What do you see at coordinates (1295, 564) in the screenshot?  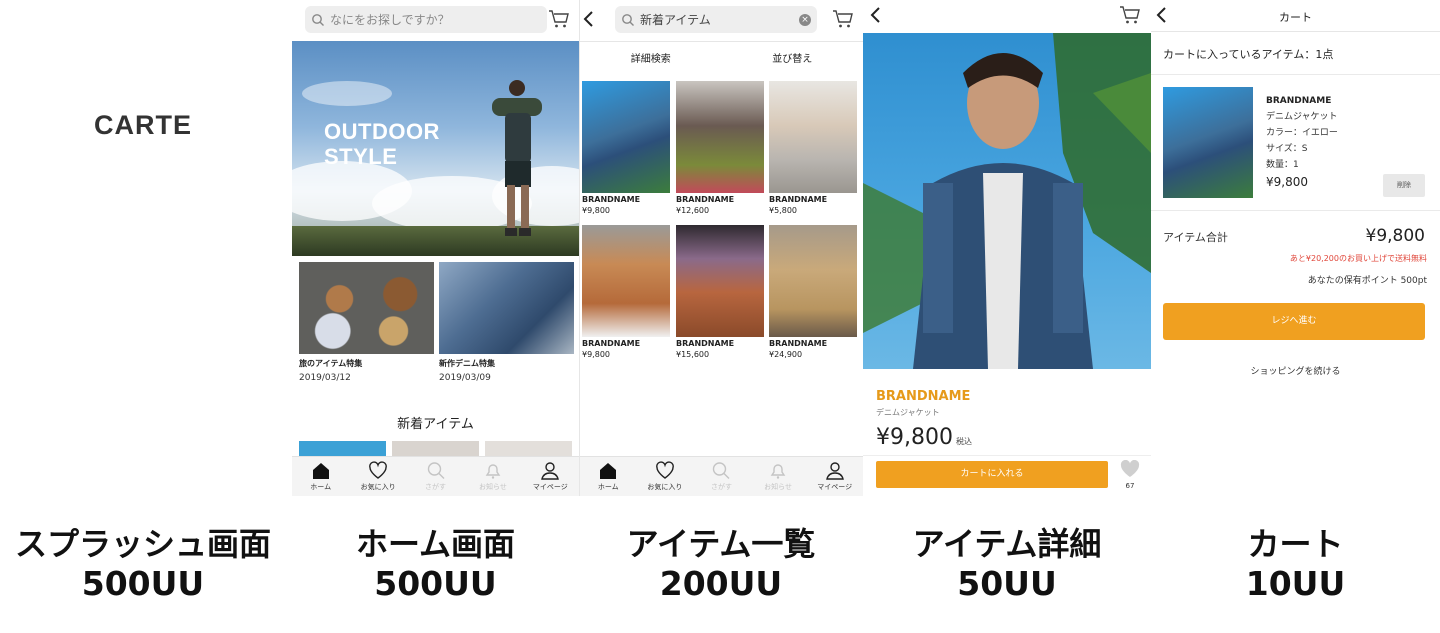 I see `caption-cart: カート 10UU` at bounding box center [1295, 564].